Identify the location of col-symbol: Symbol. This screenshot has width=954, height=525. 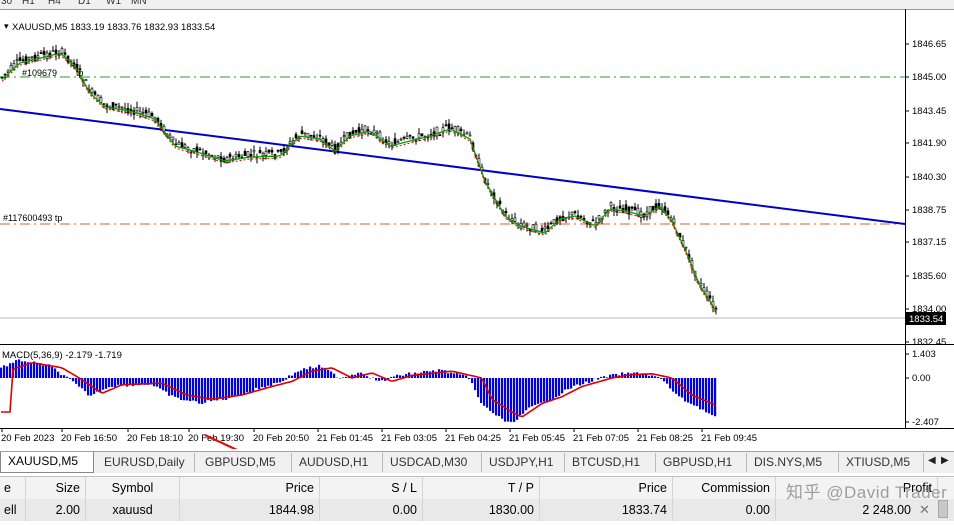
(133, 488).